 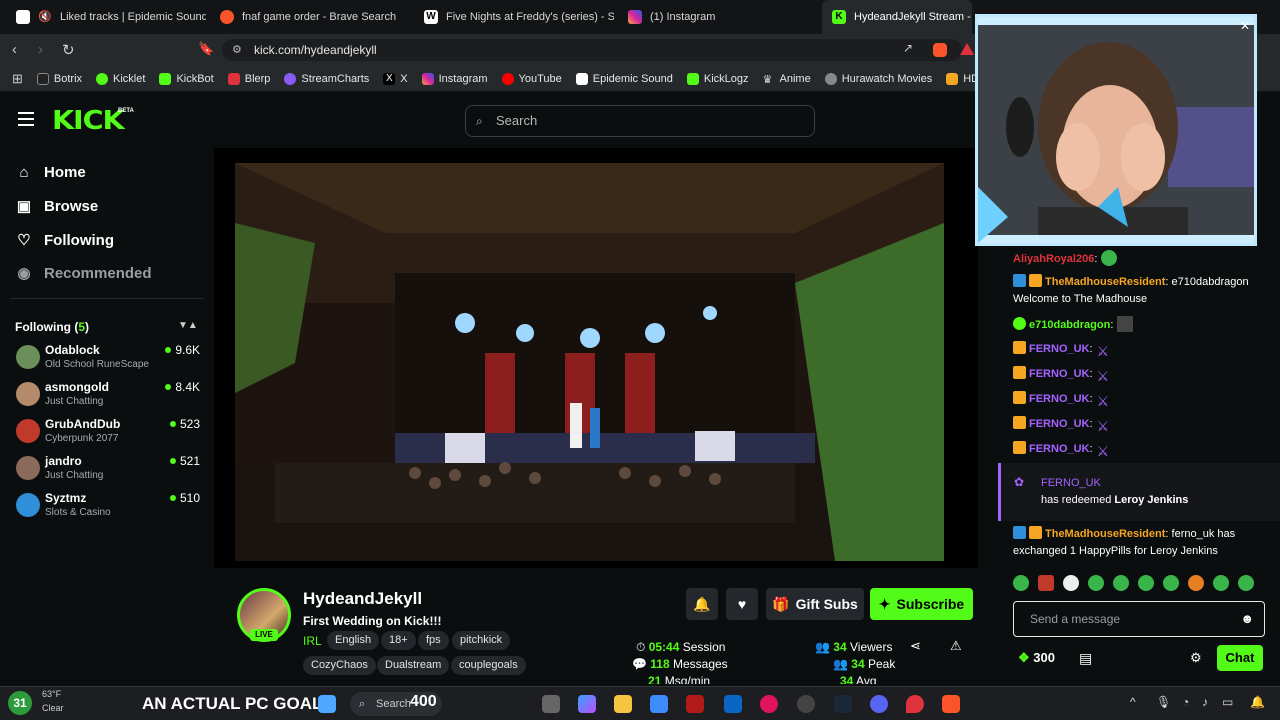 I want to click on channel-points: ❖ 300, so click(x=1036, y=658).